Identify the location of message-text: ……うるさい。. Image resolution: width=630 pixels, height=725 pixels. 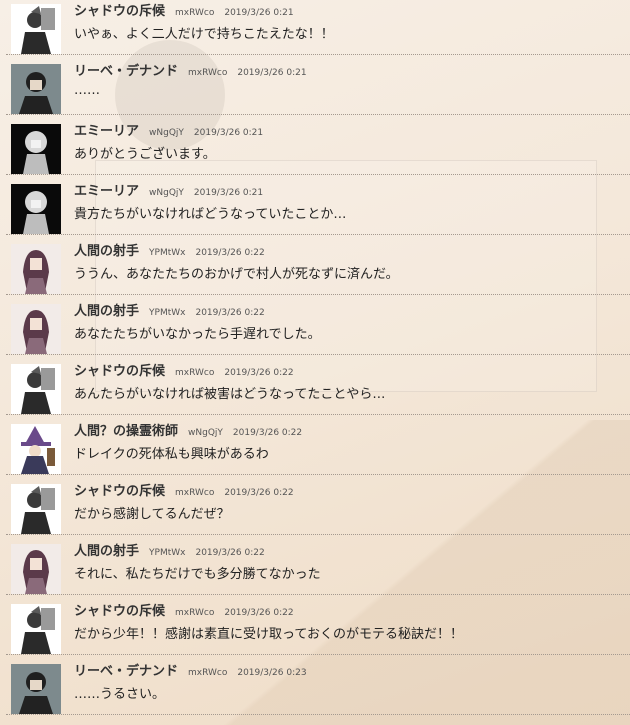
(120, 694).